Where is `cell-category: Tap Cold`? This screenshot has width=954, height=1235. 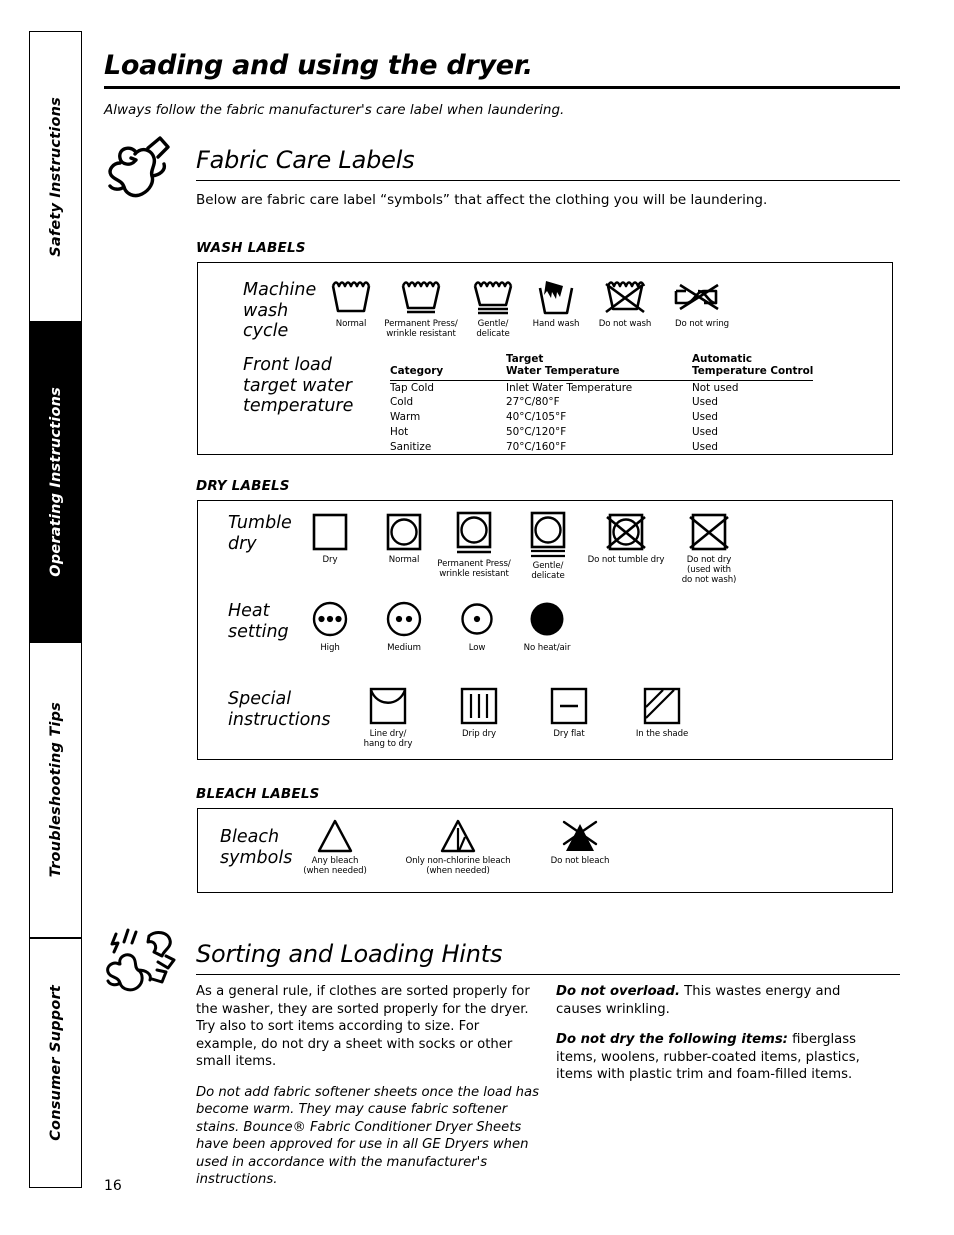 cell-category: Tap Cold is located at coordinates (412, 387).